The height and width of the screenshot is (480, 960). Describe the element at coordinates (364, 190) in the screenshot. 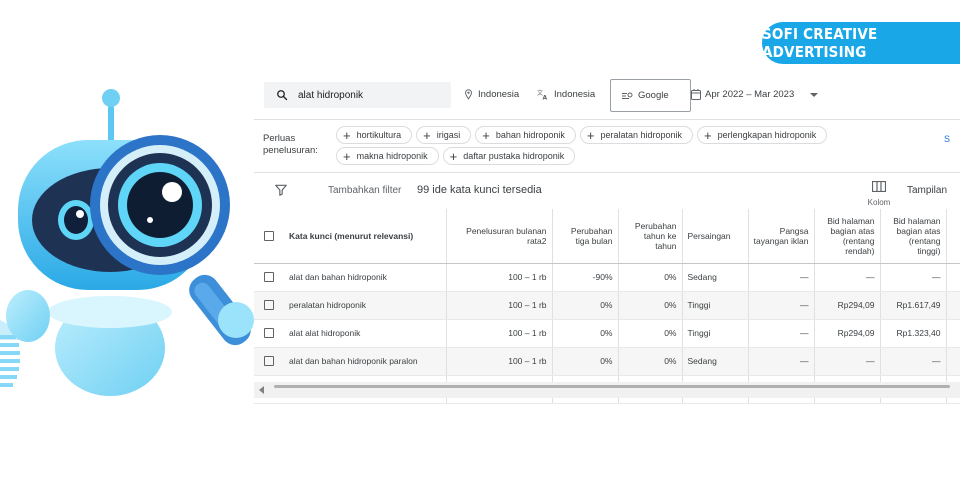

I see `add-filter-button: Tambahkan filter` at that location.